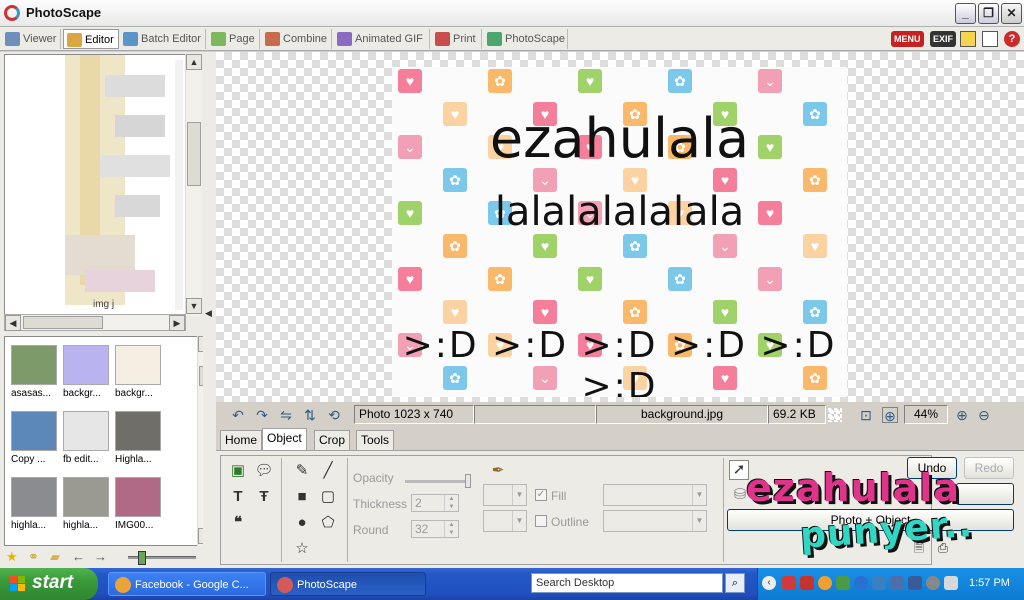 This screenshot has width=1024, height=600. I want to click on tray-expand-icon: ‹, so click(769, 583).